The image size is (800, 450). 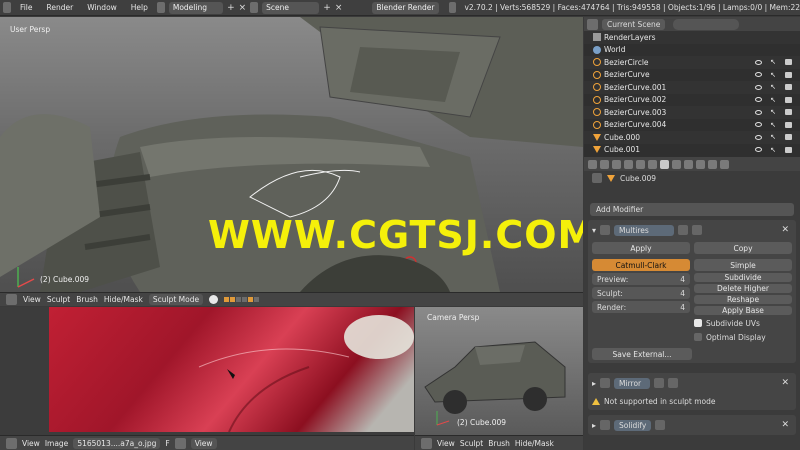 What do you see at coordinates (616, 164) in the screenshot?
I see `scene-tab-icon` at bounding box center [616, 164].